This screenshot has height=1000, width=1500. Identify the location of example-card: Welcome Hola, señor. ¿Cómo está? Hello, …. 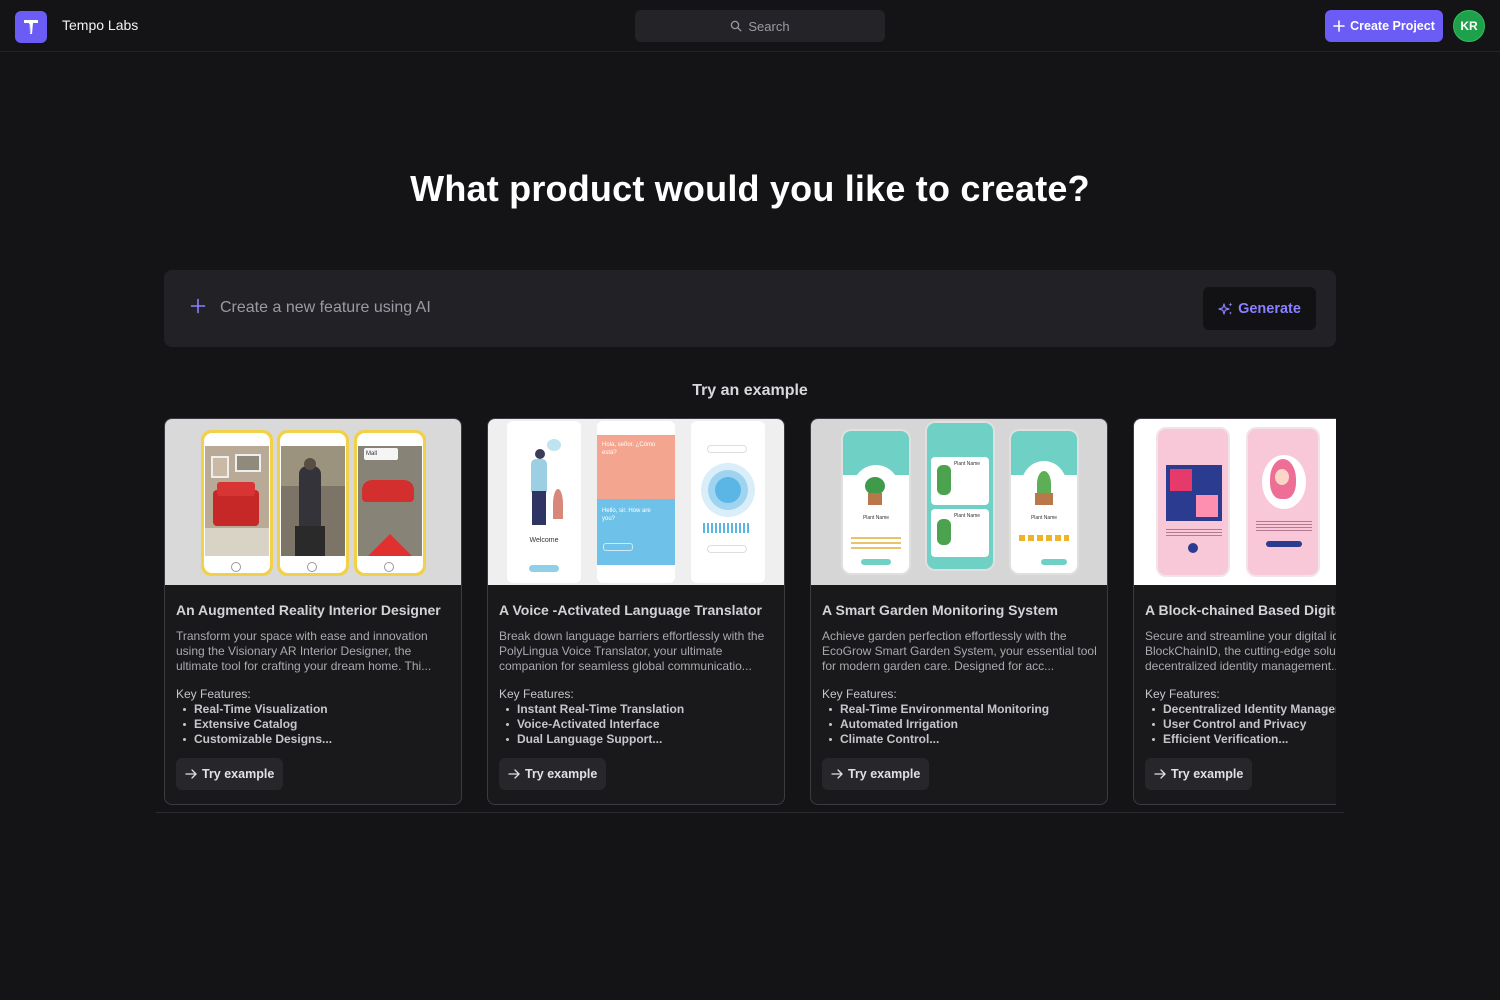
(636, 611).